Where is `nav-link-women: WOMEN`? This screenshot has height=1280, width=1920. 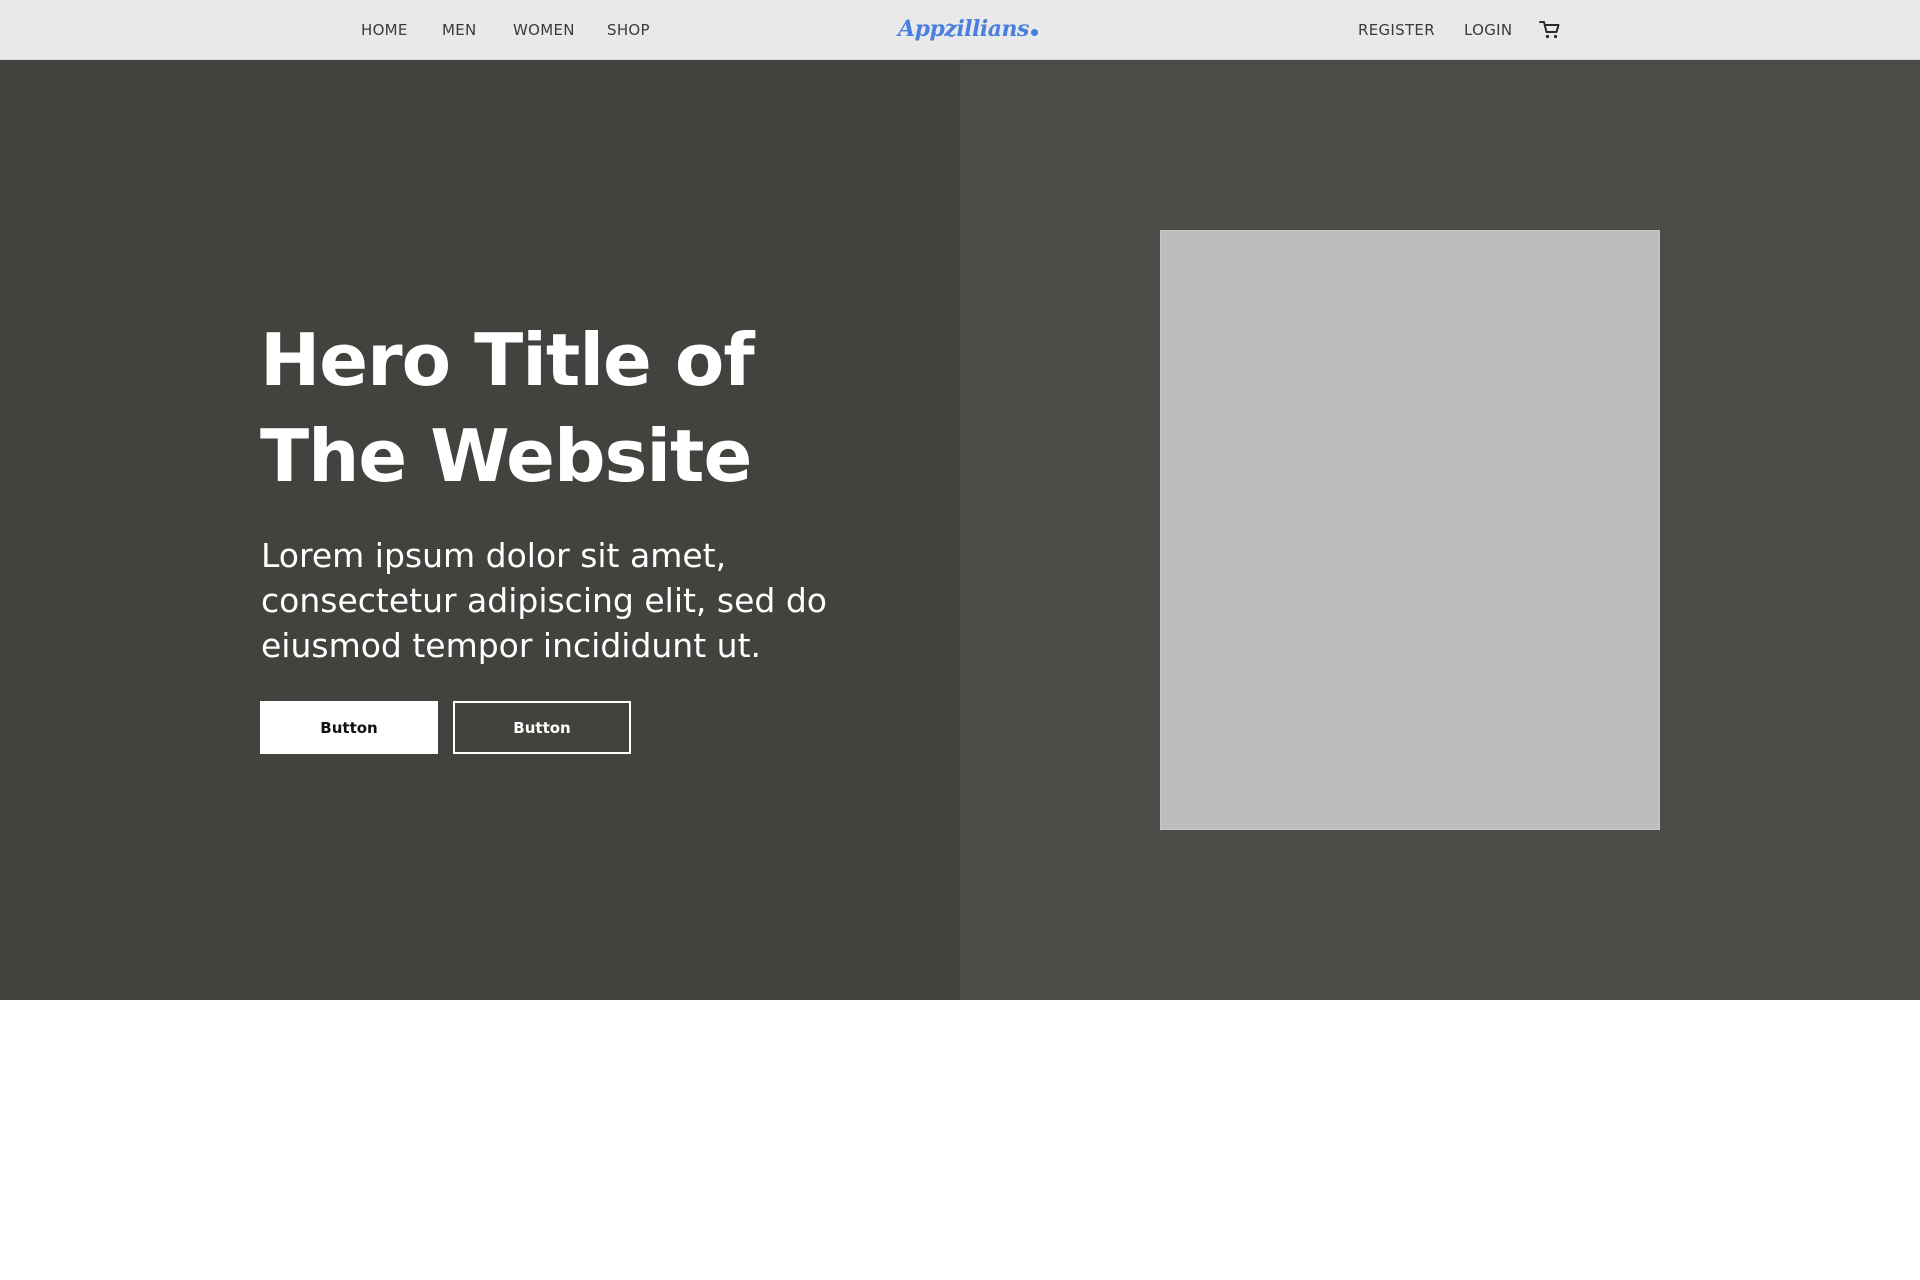 nav-link-women: WOMEN is located at coordinates (544, 30).